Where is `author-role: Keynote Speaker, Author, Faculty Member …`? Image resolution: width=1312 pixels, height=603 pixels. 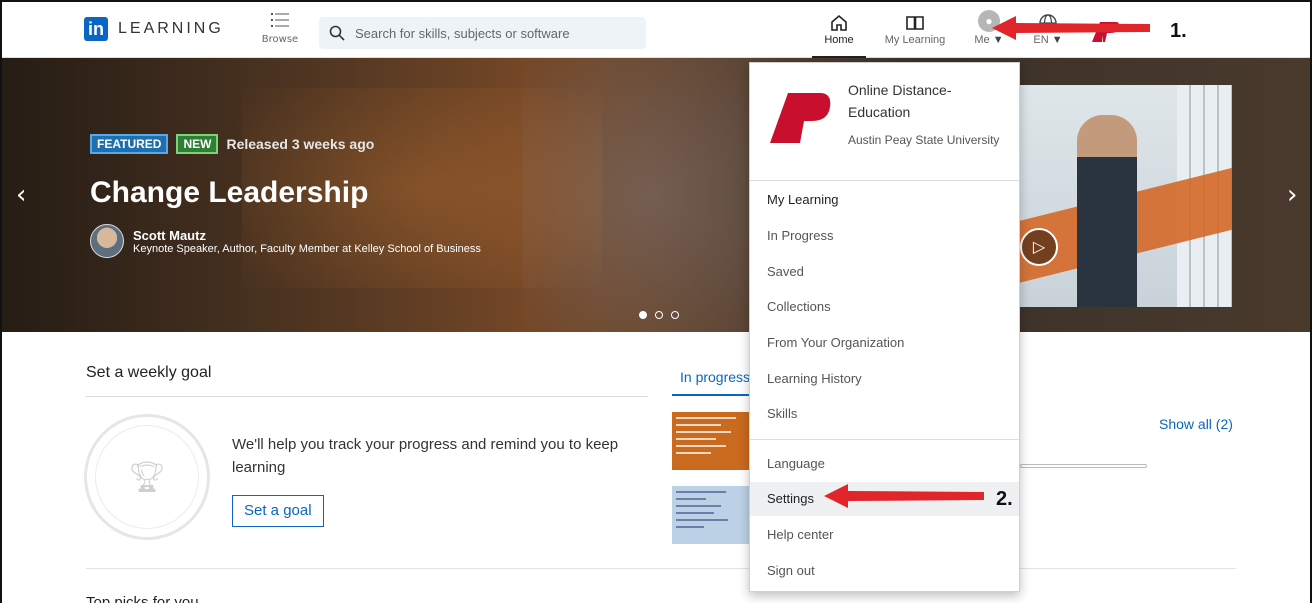
author-role: Keynote Speaker, Author, Faculty Member … is located at coordinates (307, 248).